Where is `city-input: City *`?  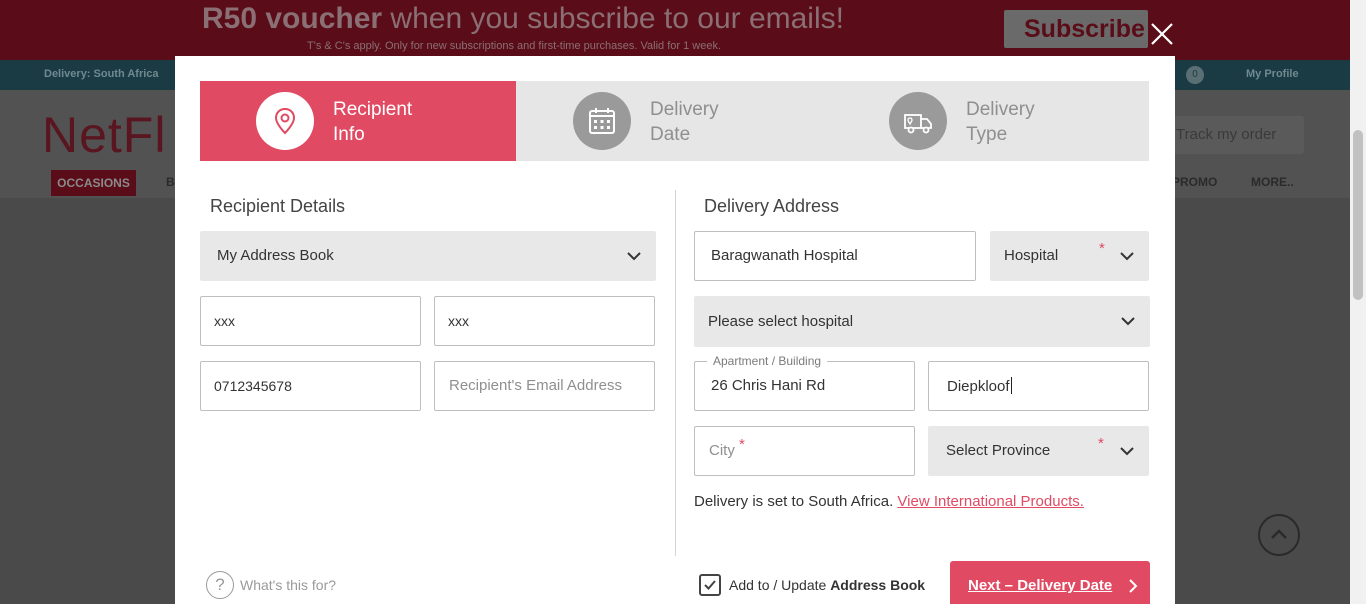
city-input: City * is located at coordinates (804, 451).